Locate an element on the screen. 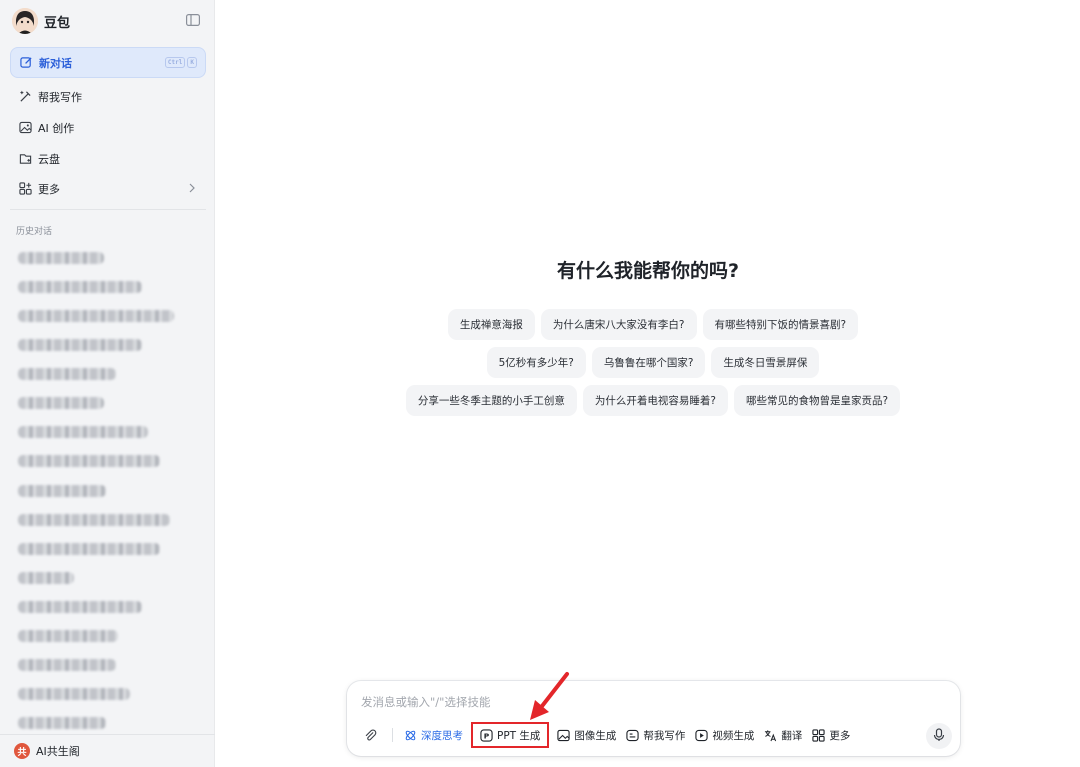 The height and width of the screenshot is (767, 1080). suggestion-row: 5亿秒有多少年? 乌鲁鲁在哪个国家? 生成冬日雪景屏保 is located at coordinates (648, 362).